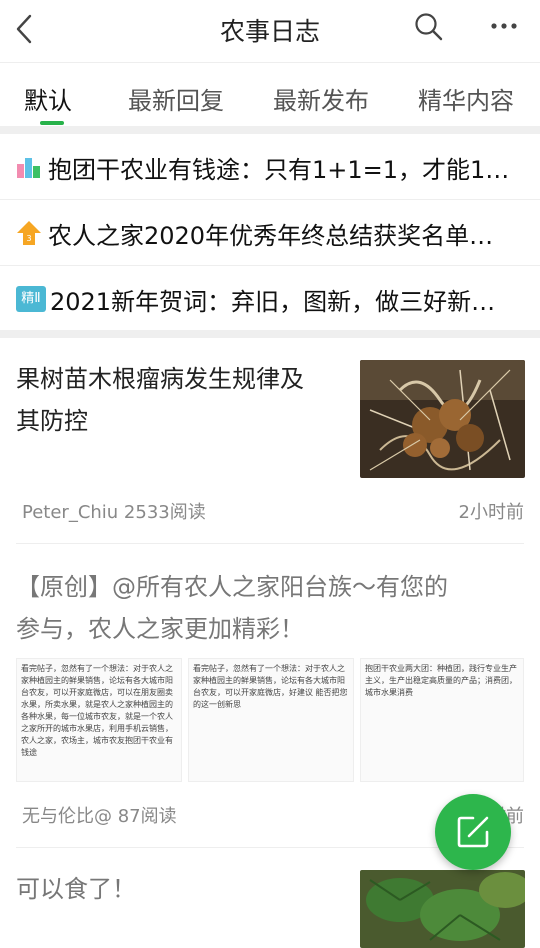 The height and width of the screenshot is (948, 540). I want to click on post-meta: Peter_Chiu 2533阅读, so click(114, 512).